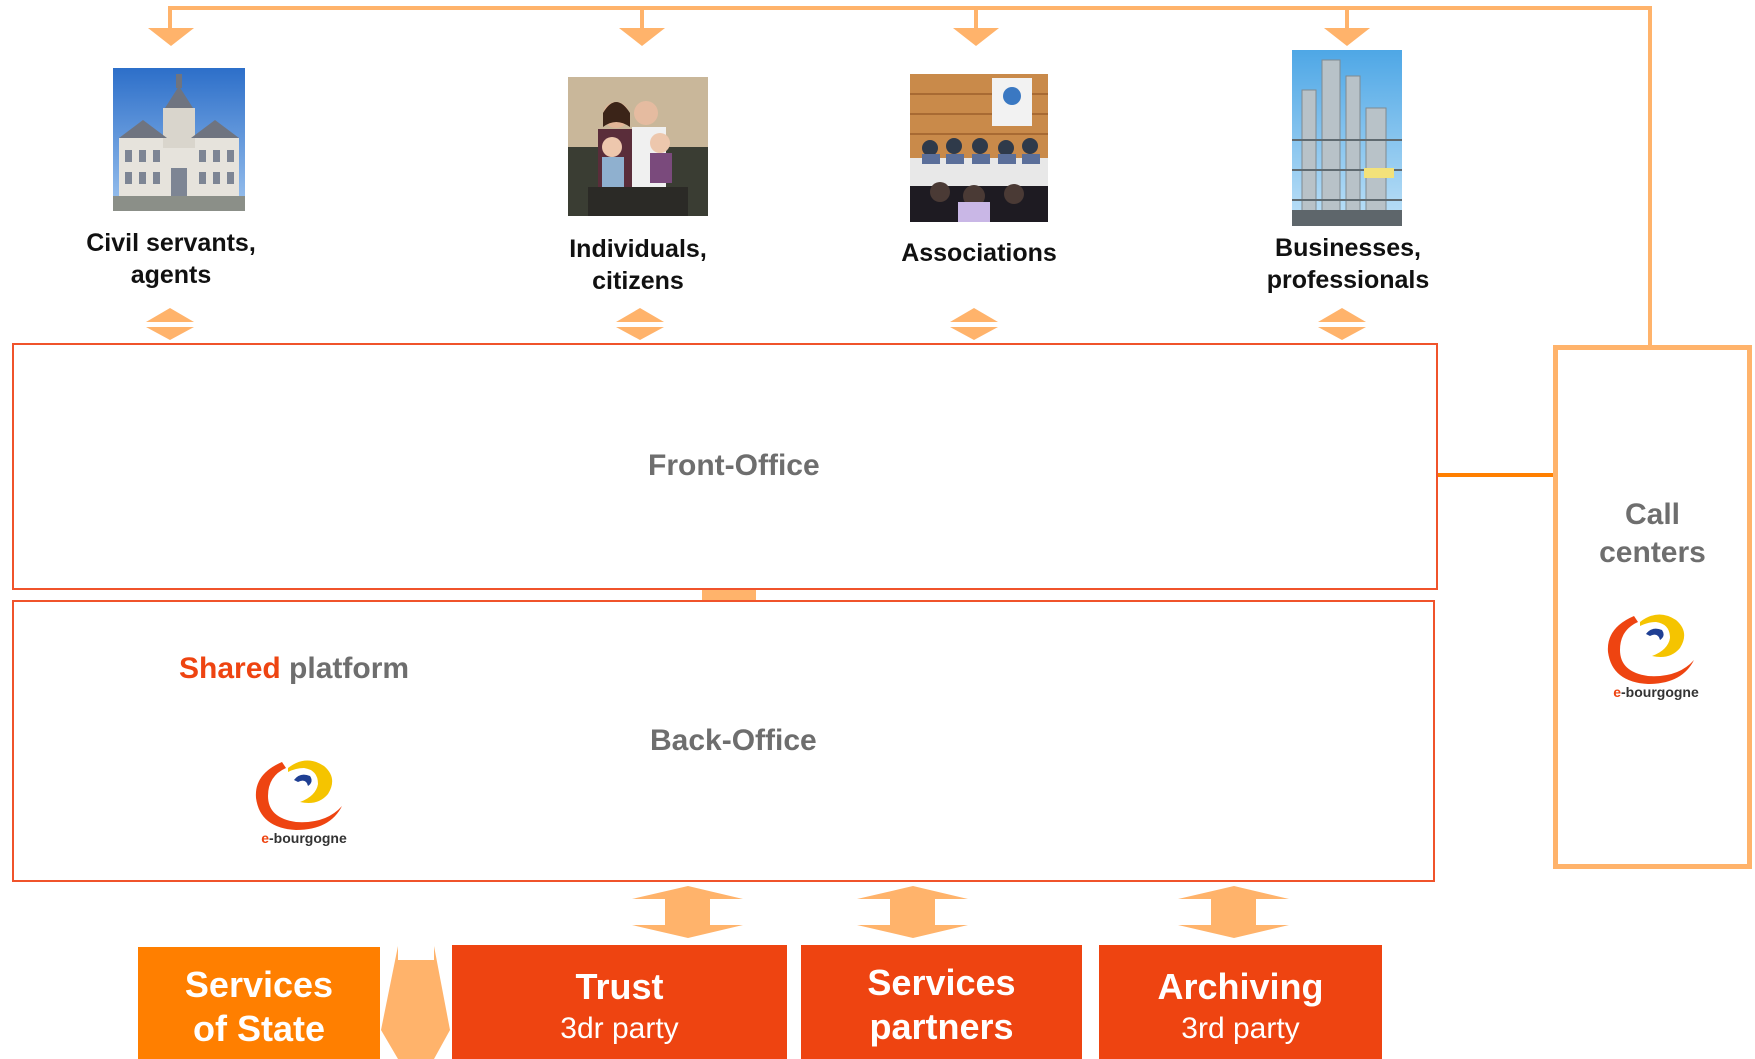 The width and height of the screenshot is (1755, 1059). Describe the element at coordinates (171, 37) in the screenshot. I see `down-arrow-civil` at that location.